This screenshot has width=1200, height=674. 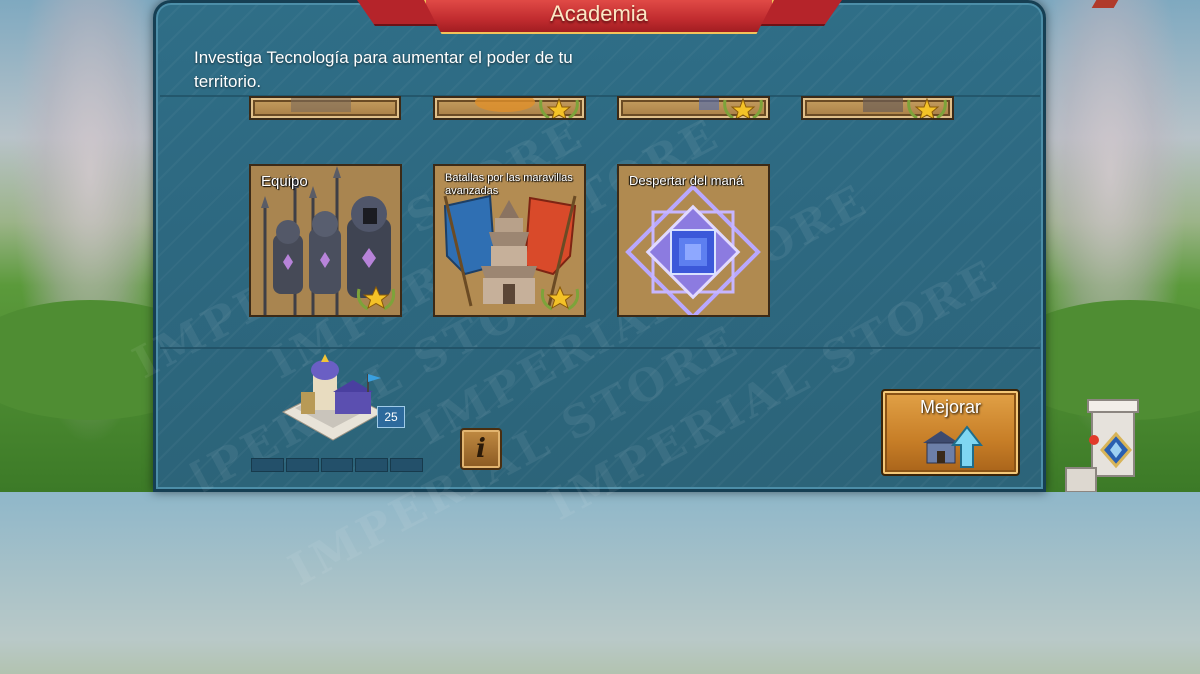 I want to click on tech-tile-batallas: Batallas por las maravillas avanzadas, so click(x=509, y=240).